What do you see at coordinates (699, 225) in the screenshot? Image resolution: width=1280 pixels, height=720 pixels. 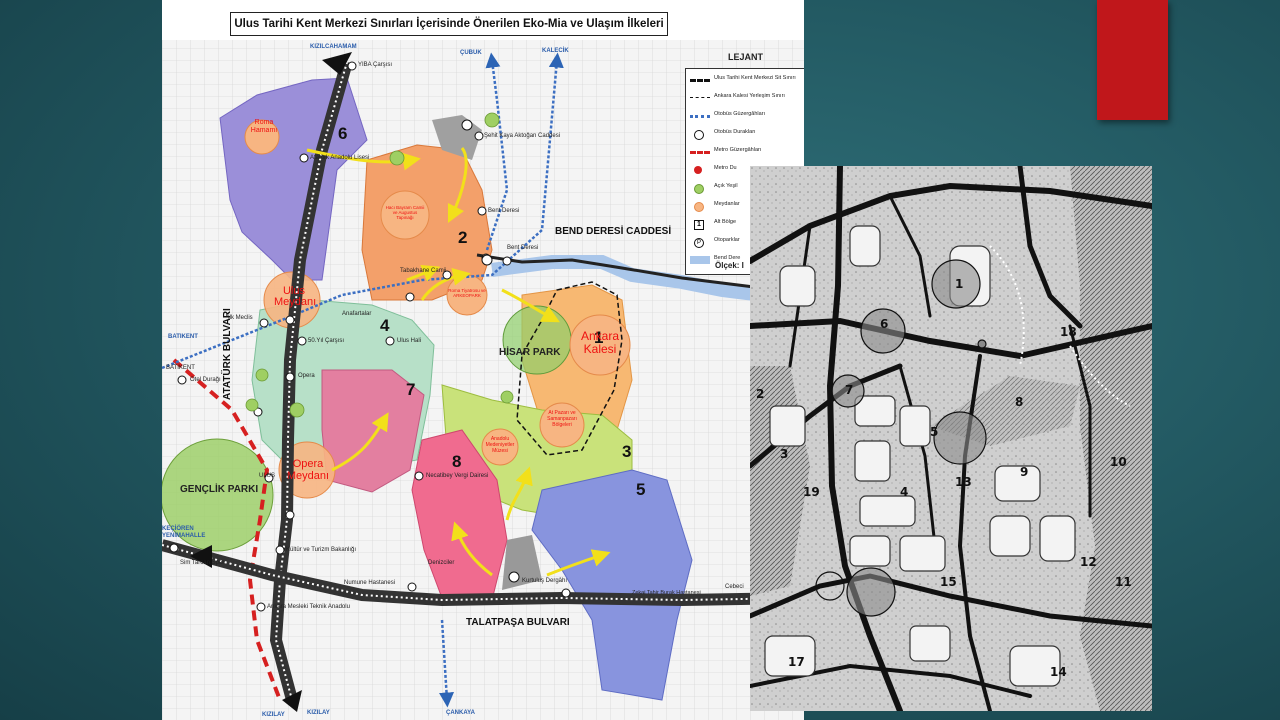 I see `number-box-icon: 1` at bounding box center [699, 225].